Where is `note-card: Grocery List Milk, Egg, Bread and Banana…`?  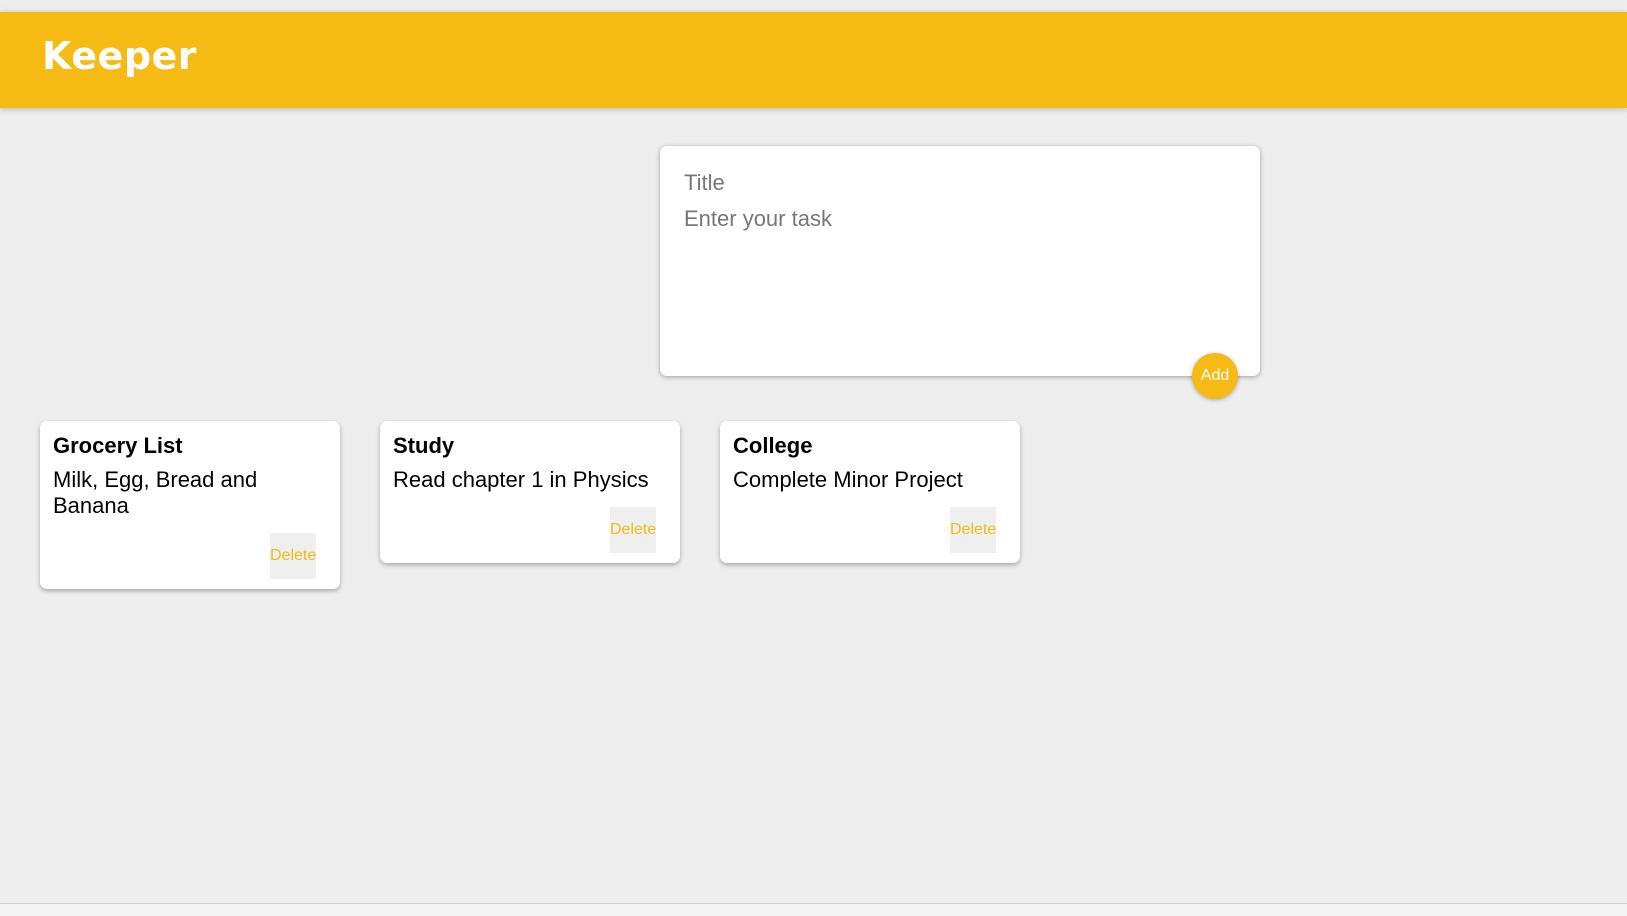 note-card: Grocery List Milk, Egg, Bread and Banana… is located at coordinates (190, 505).